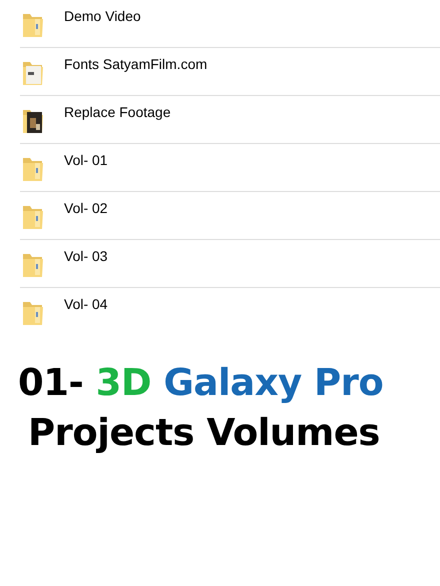 Image resolution: width=440 pixels, height=586 pixels. I want to click on headline-text: Projects Volumes, so click(204, 432).